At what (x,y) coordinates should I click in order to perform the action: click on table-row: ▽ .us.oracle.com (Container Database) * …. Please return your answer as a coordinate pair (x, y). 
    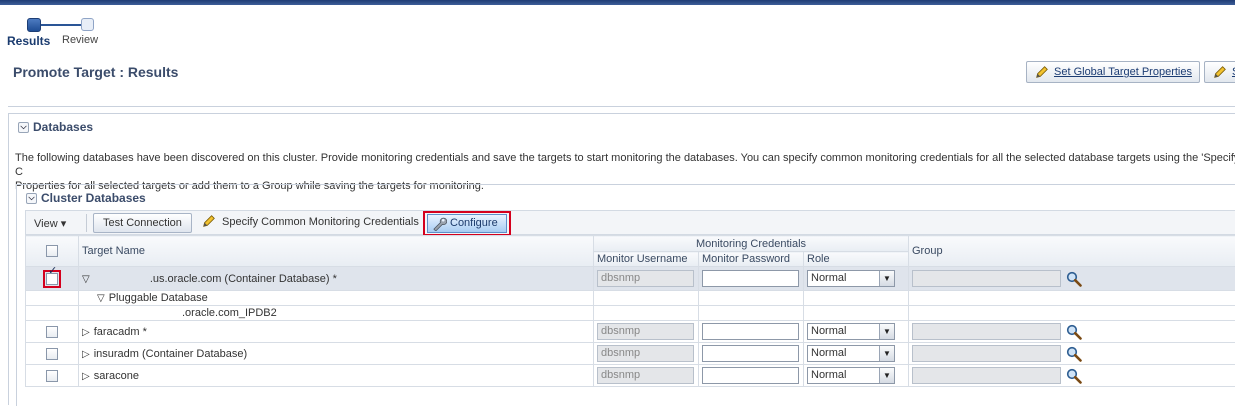
    Looking at the image, I should click on (630, 279).